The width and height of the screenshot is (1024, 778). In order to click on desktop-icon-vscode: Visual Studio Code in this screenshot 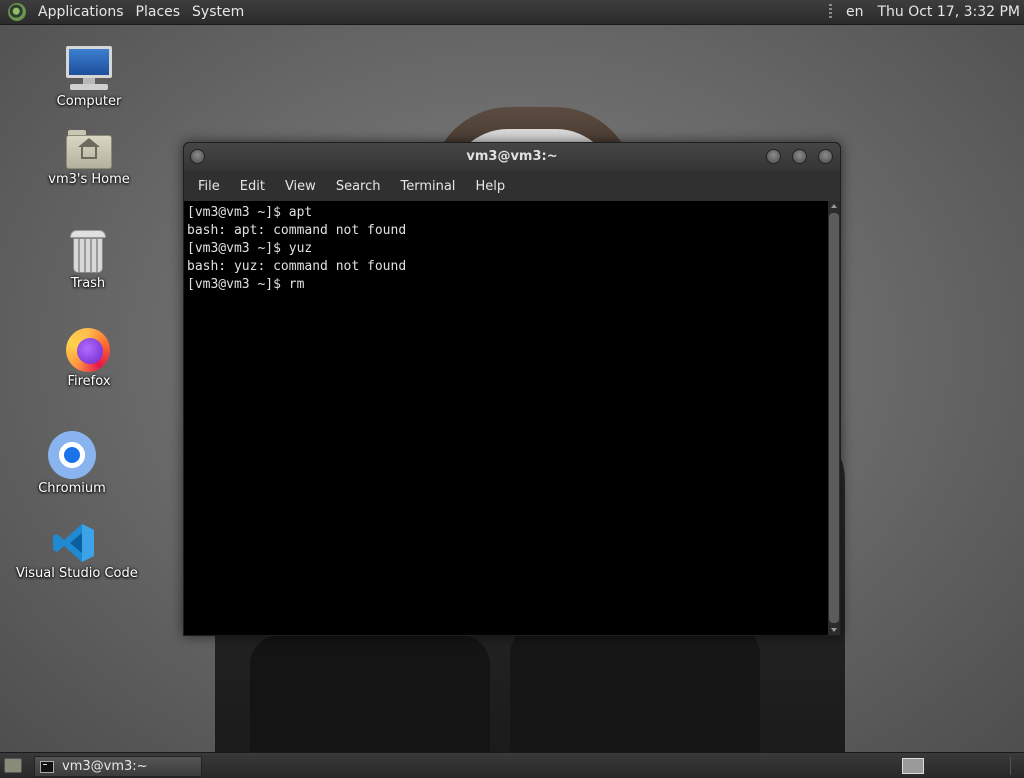, I will do `click(77, 551)`.